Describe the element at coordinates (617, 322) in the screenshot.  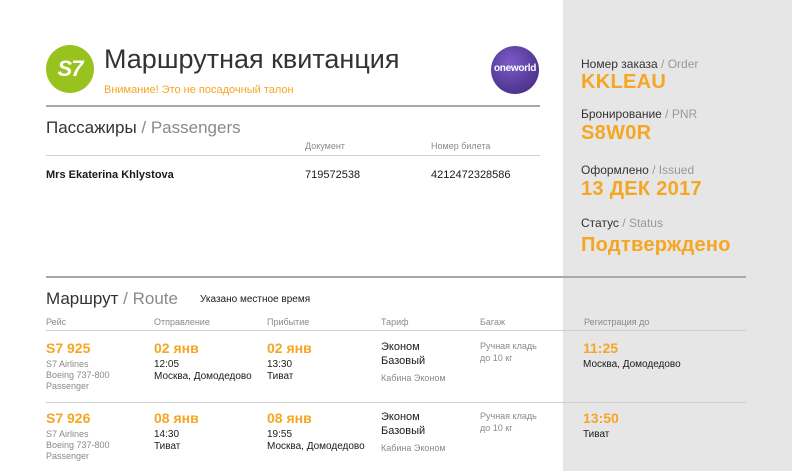
I see `col-checkin: Регистрация до` at that location.